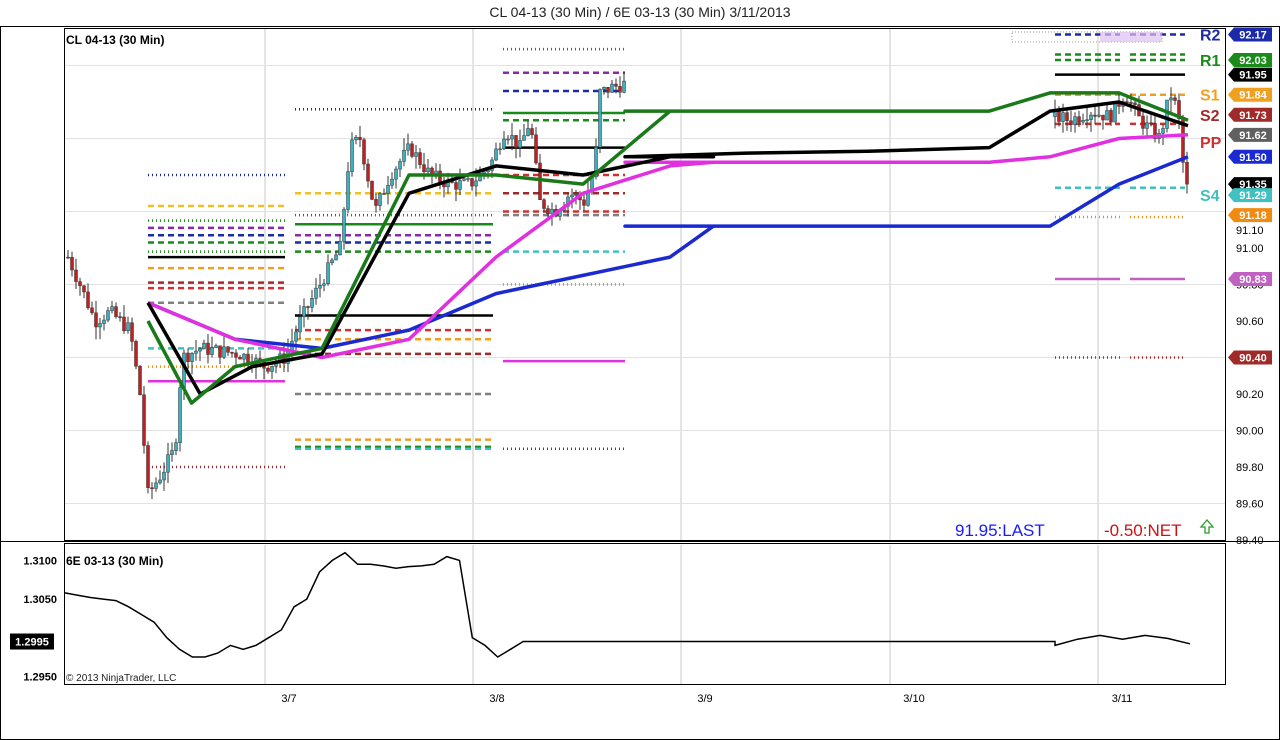 This screenshot has height=740, width=1280. Describe the element at coordinates (1253, 196) in the screenshot. I see `svg-text: 91.29` at that location.